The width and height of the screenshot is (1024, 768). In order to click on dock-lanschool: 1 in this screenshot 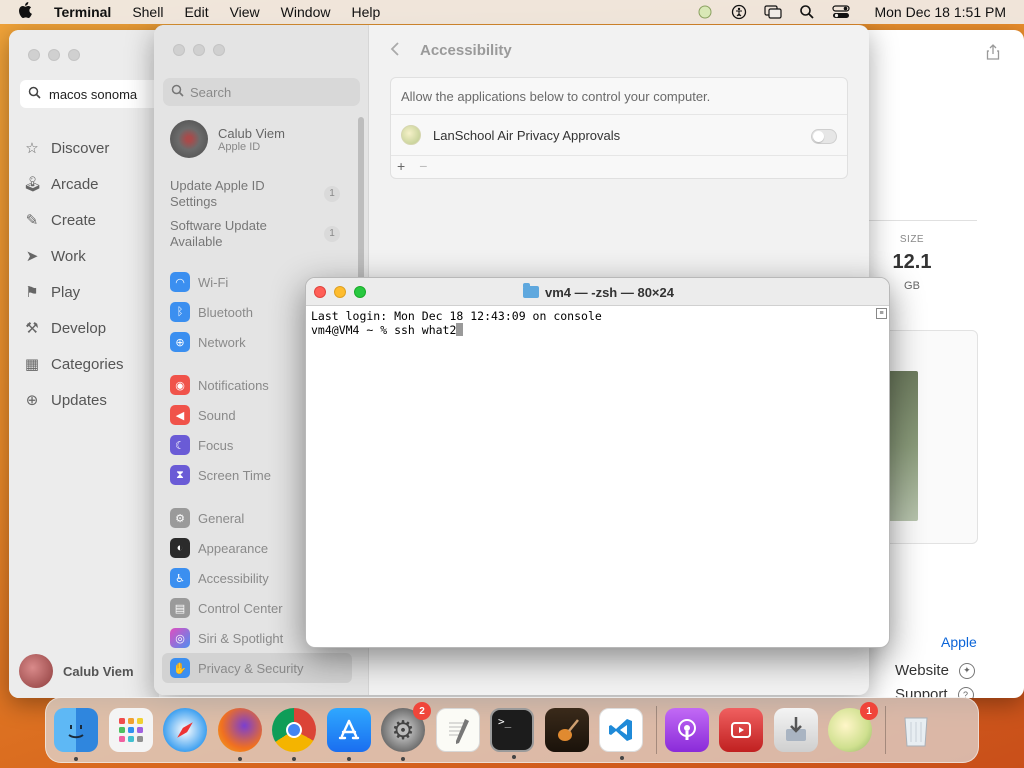, I will do `click(853, 727)`.